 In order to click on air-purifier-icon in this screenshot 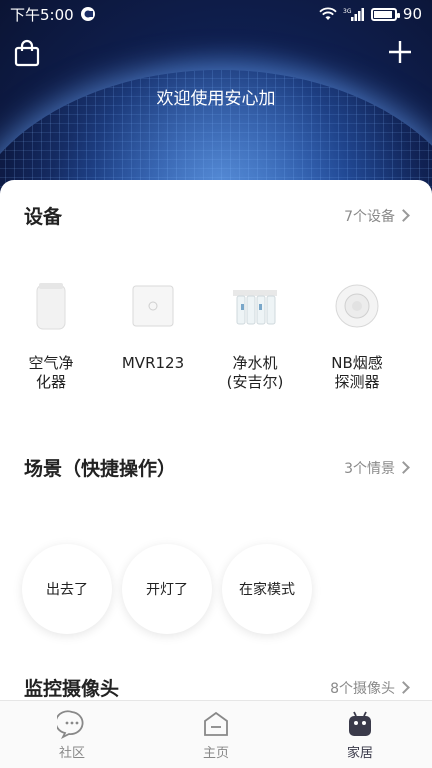, I will do `click(51, 306)`.